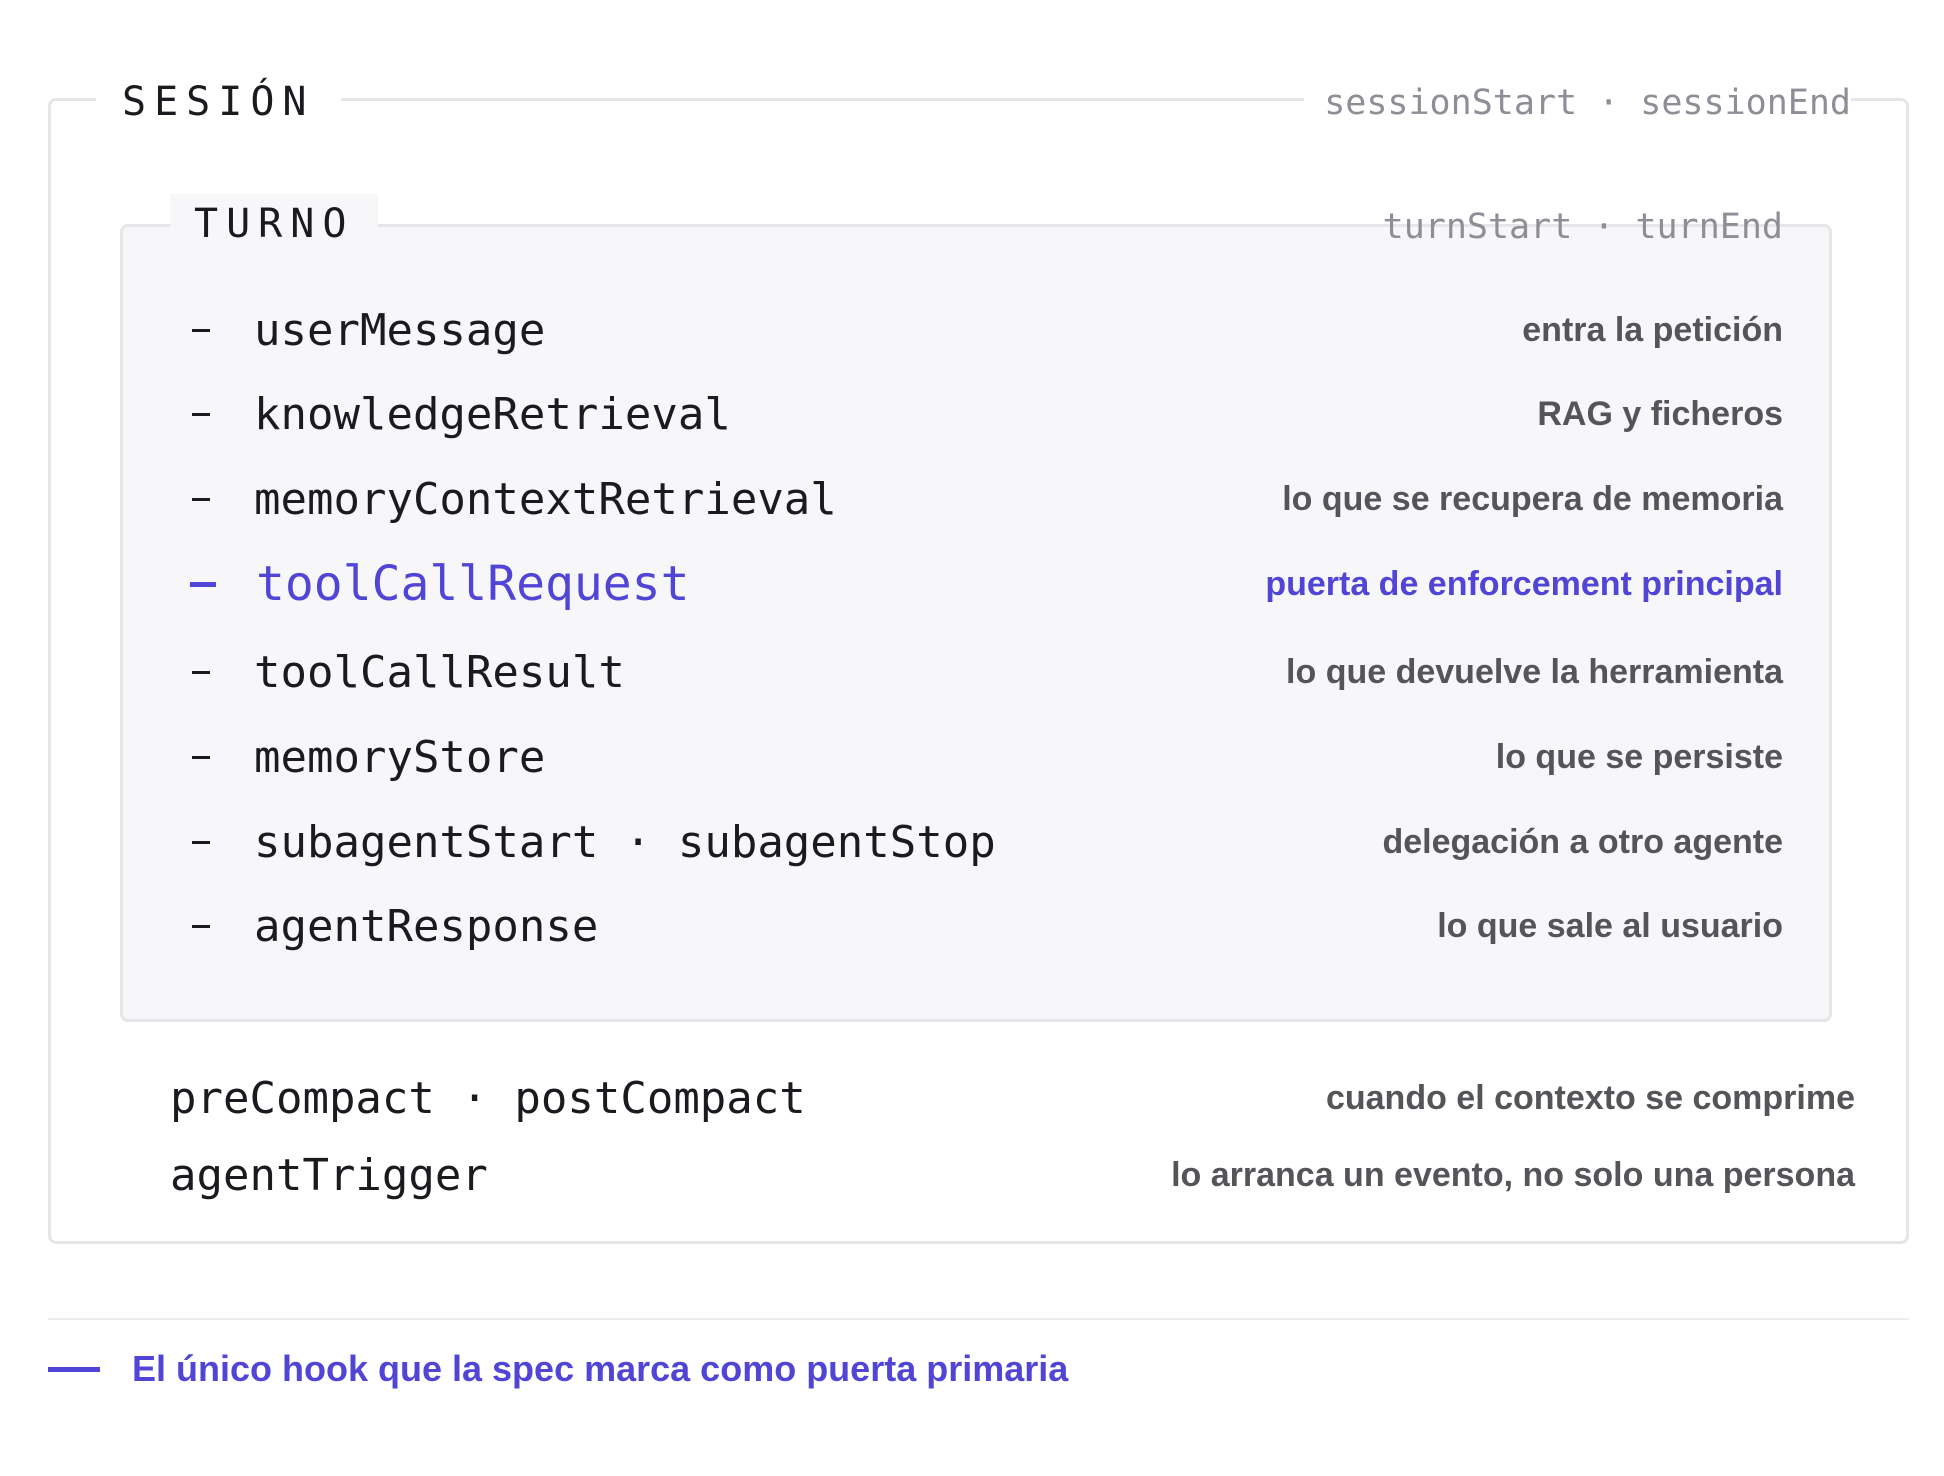 This screenshot has height=1476, width=1944. I want to click on separator-line, so click(978, 1319).